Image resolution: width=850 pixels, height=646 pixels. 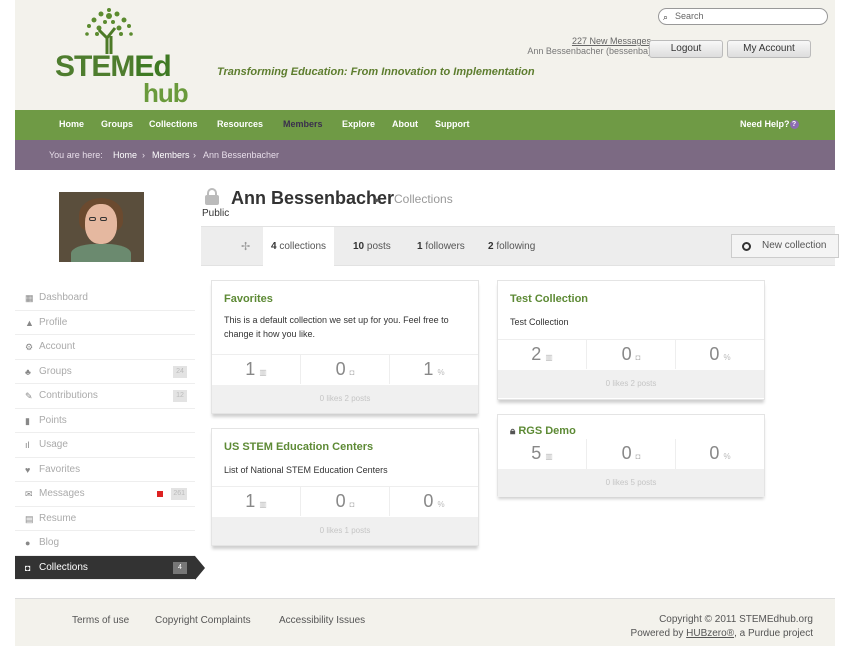 I want to click on nav-home: Home, so click(x=71, y=124).